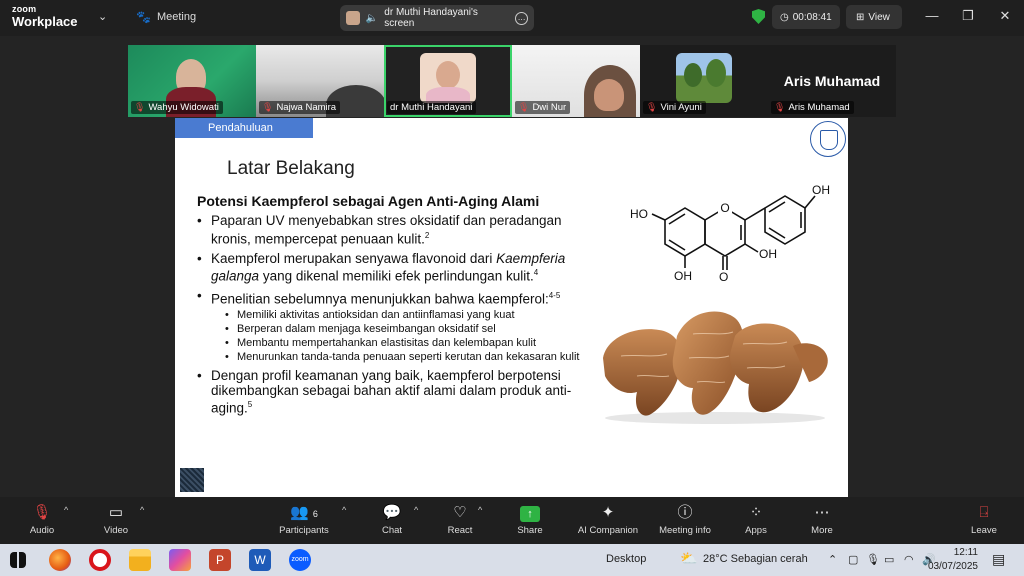  I want to click on ai-companion-label: AI Companion, so click(608, 530).